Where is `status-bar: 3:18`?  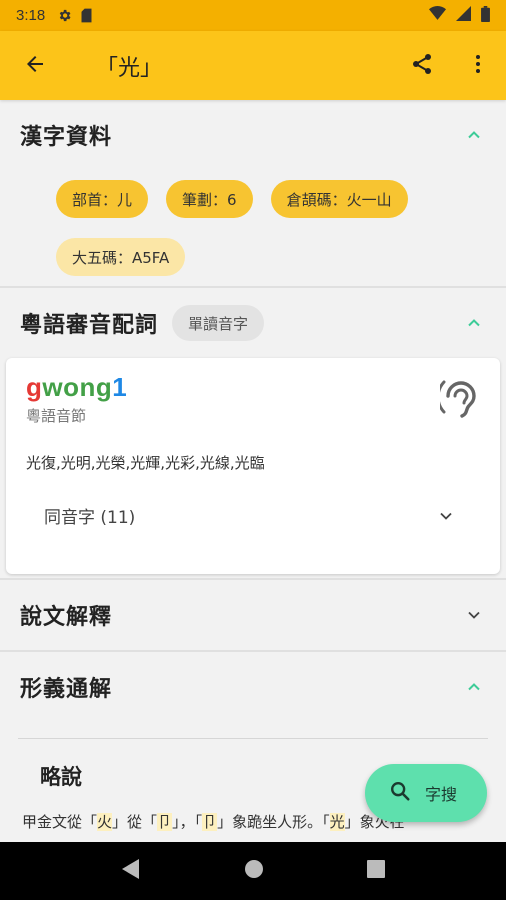 status-bar: 3:18 is located at coordinates (253, 15).